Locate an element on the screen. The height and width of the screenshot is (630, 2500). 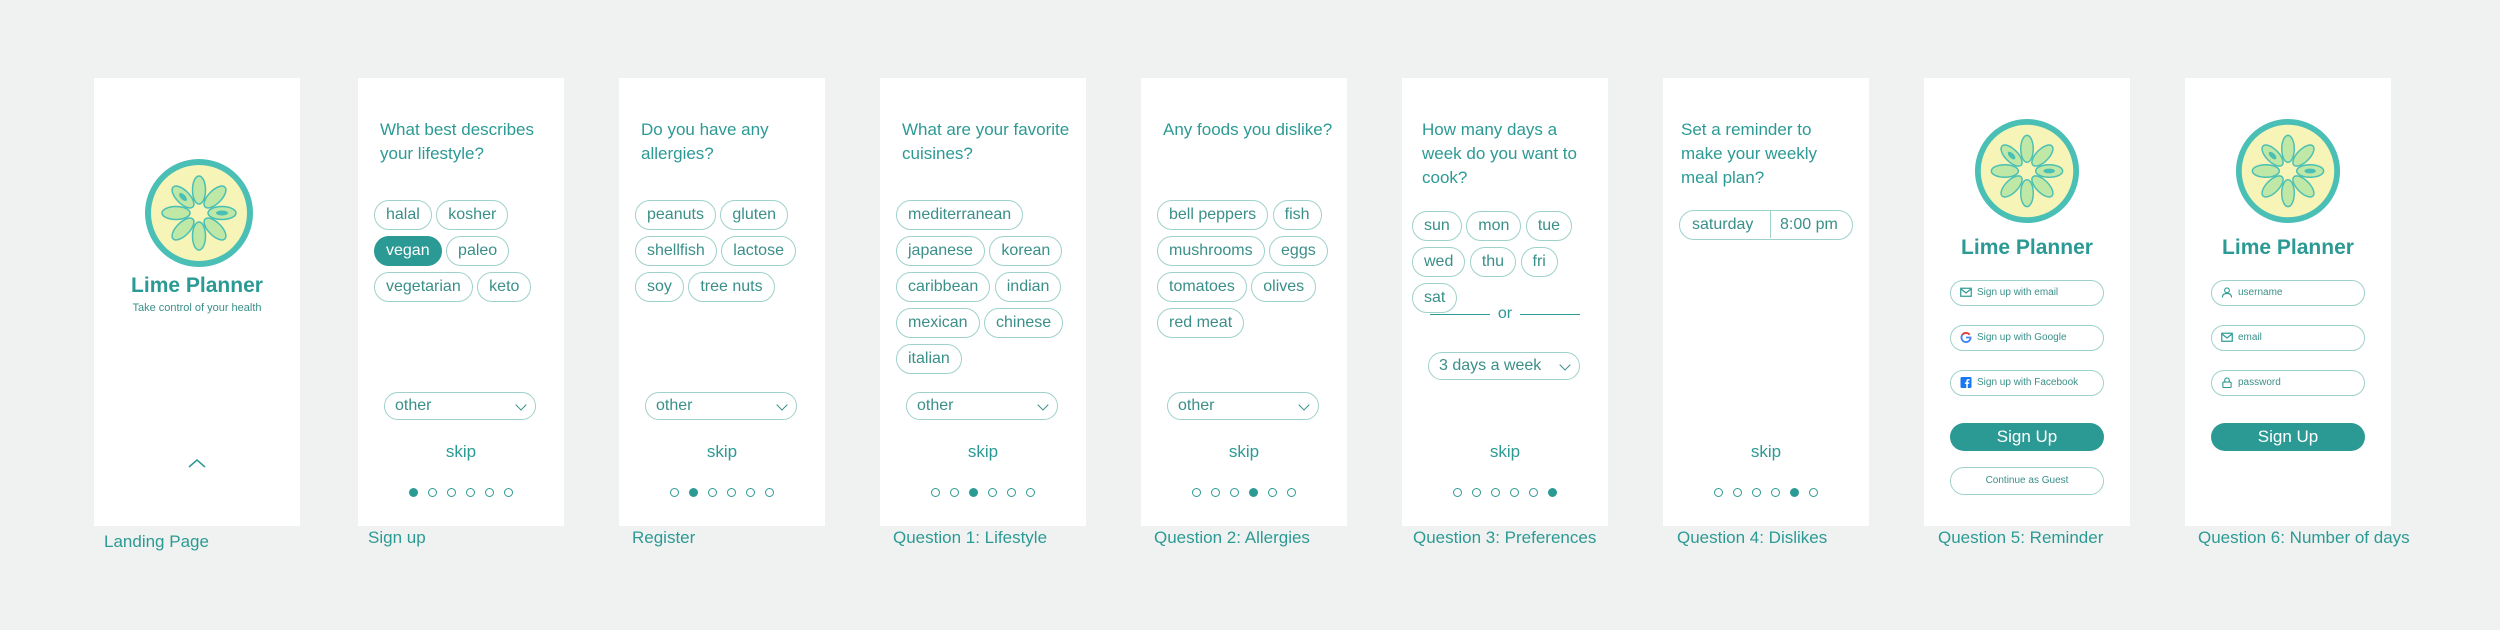
option-chip: vegan is located at coordinates (408, 251).